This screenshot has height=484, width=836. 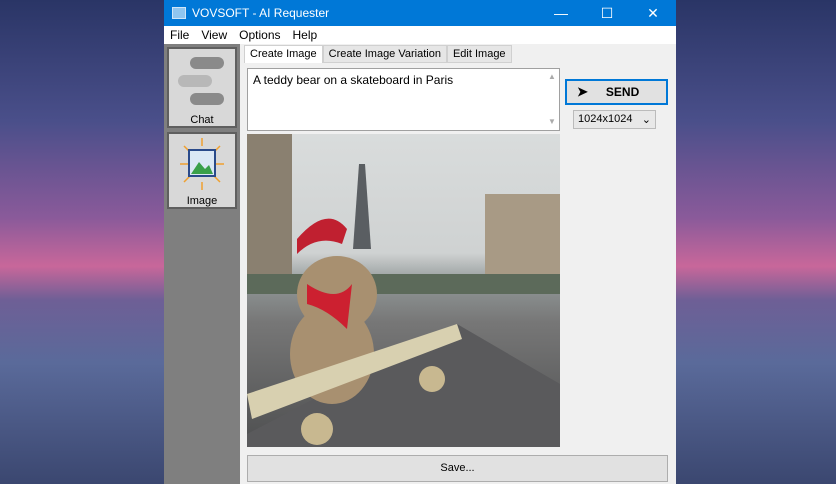 What do you see at coordinates (605, 119) in the screenshot?
I see `size-select-value: 1024x1024` at bounding box center [605, 119].